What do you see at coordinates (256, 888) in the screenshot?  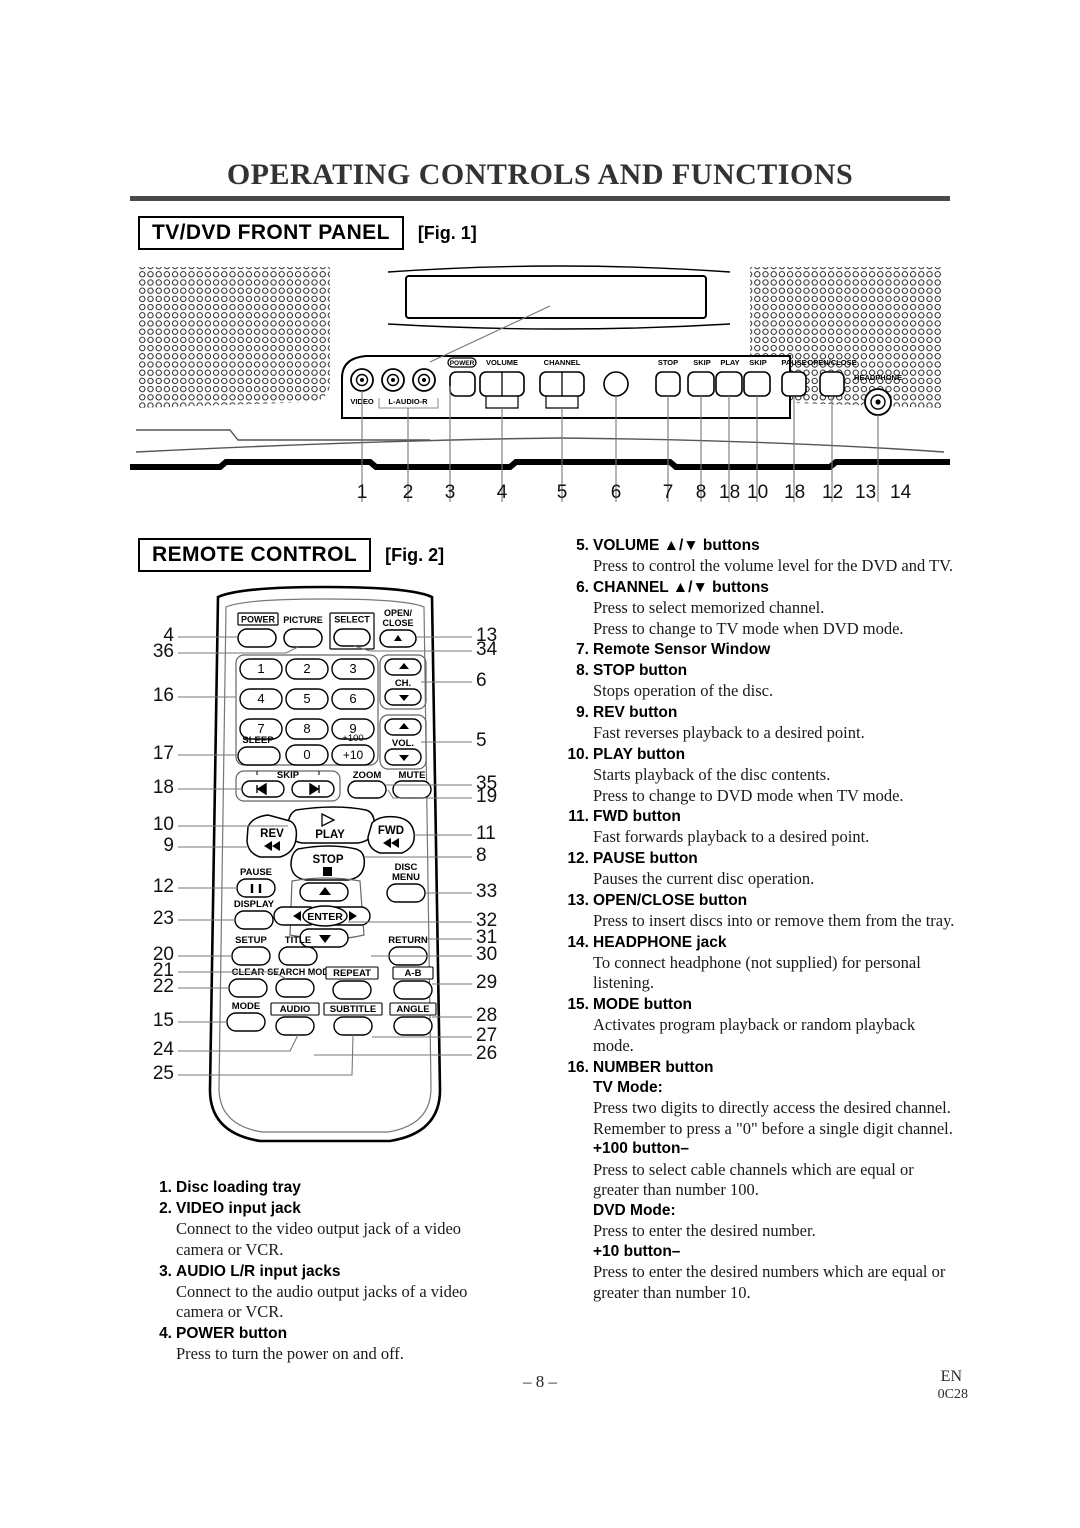 I see `remote-pause-button` at bounding box center [256, 888].